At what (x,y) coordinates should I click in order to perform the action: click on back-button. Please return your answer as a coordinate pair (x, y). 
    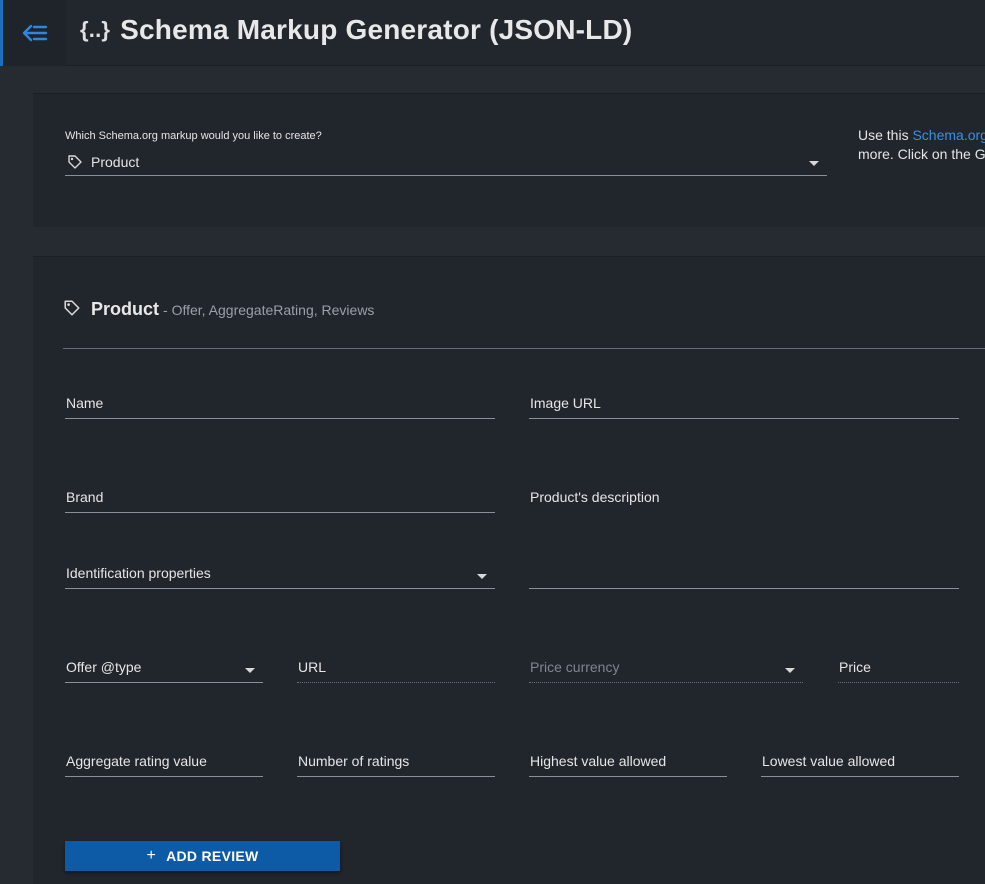
    Looking at the image, I should click on (33, 33).